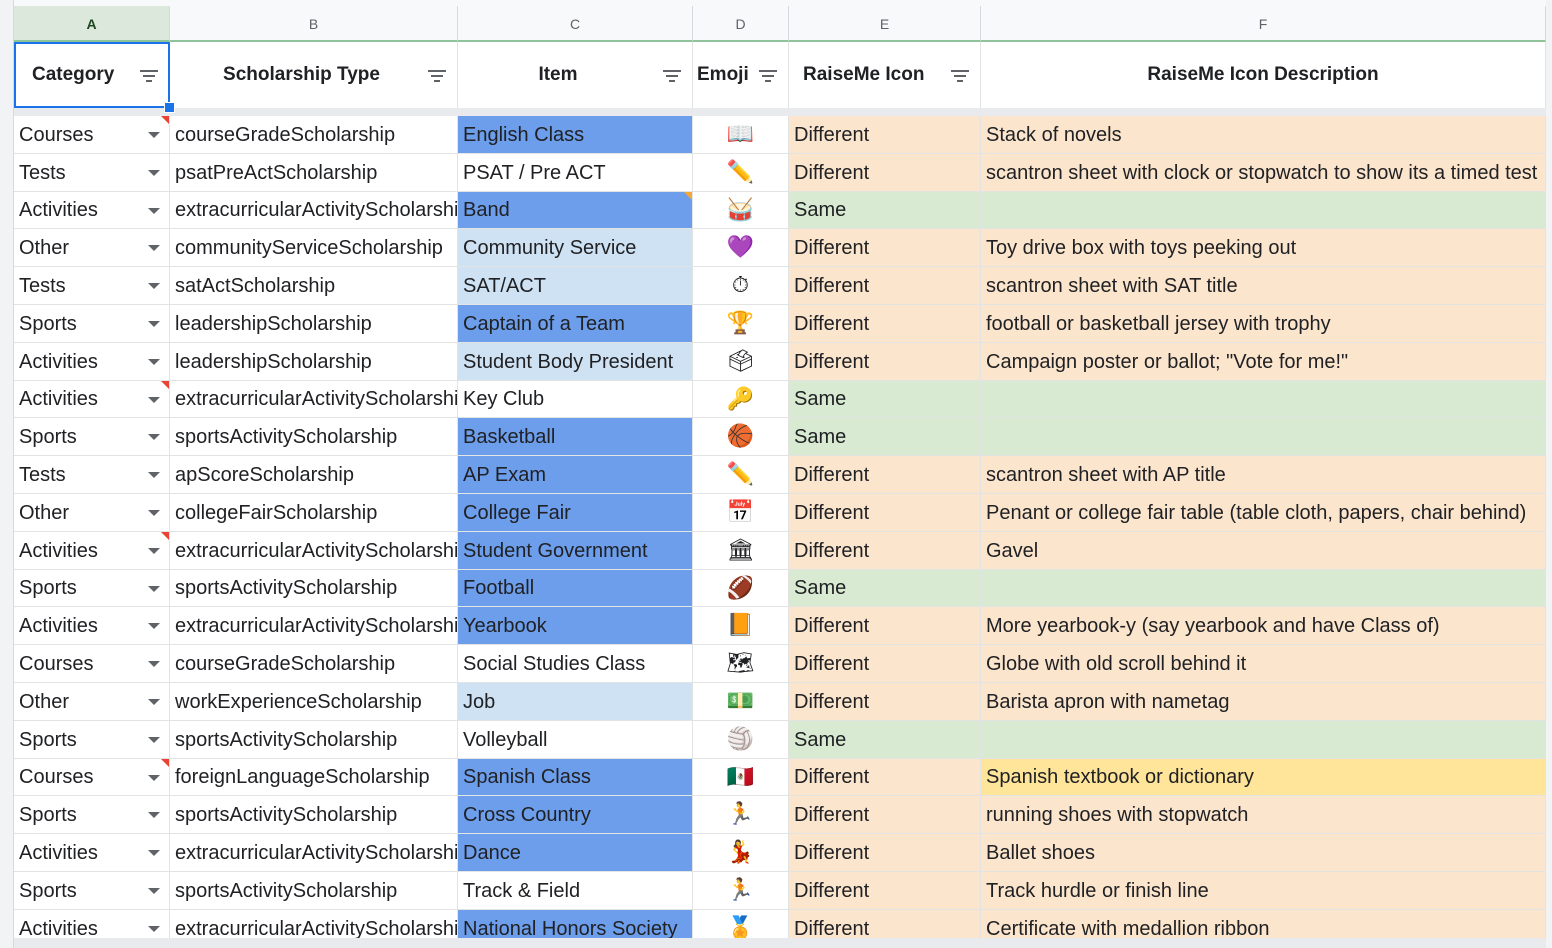 The width and height of the screenshot is (1552, 948). I want to click on cell-scholarship-type: courseGradeScholarship, so click(314, 664).